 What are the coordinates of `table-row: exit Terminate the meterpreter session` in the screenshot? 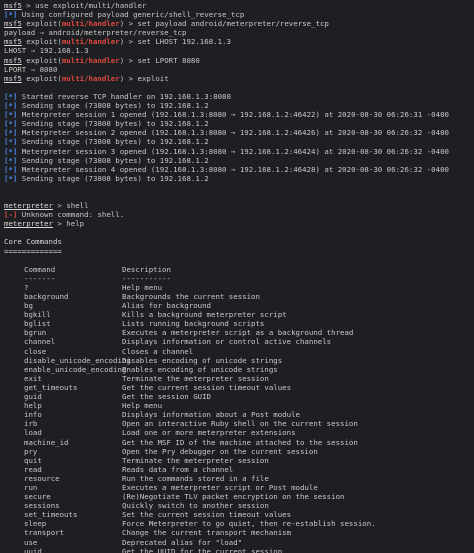 It's located at (239, 378).